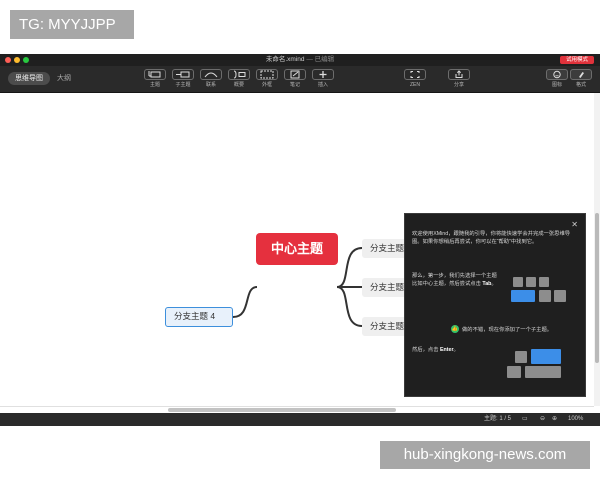  What do you see at coordinates (575, 419) in the screenshot?
I see `zoom-level: 100%` at bounding box center [575, 419].